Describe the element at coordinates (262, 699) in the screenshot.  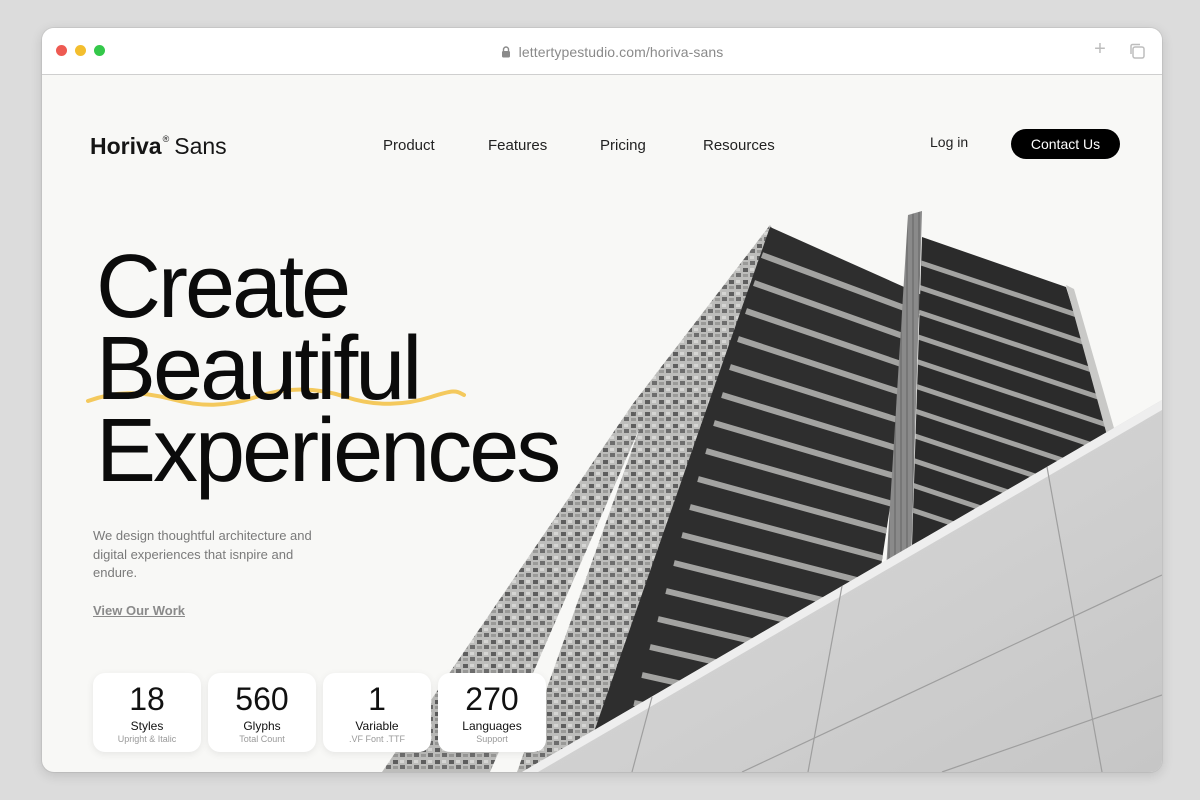
I see `stat-value: 560` at that location.